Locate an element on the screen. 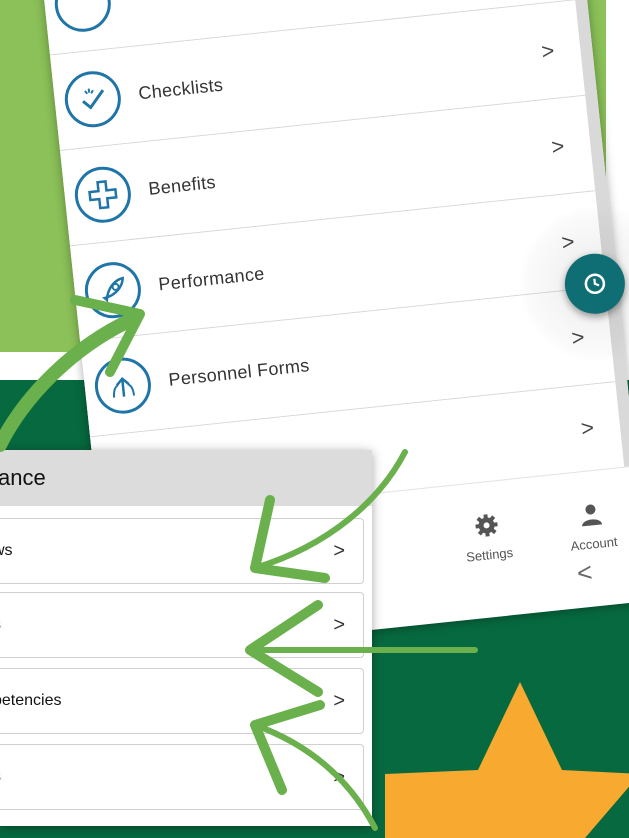 This screenshot has height=838, width=629. menu-item-label: Benefits is located at coordinates (182, 185).